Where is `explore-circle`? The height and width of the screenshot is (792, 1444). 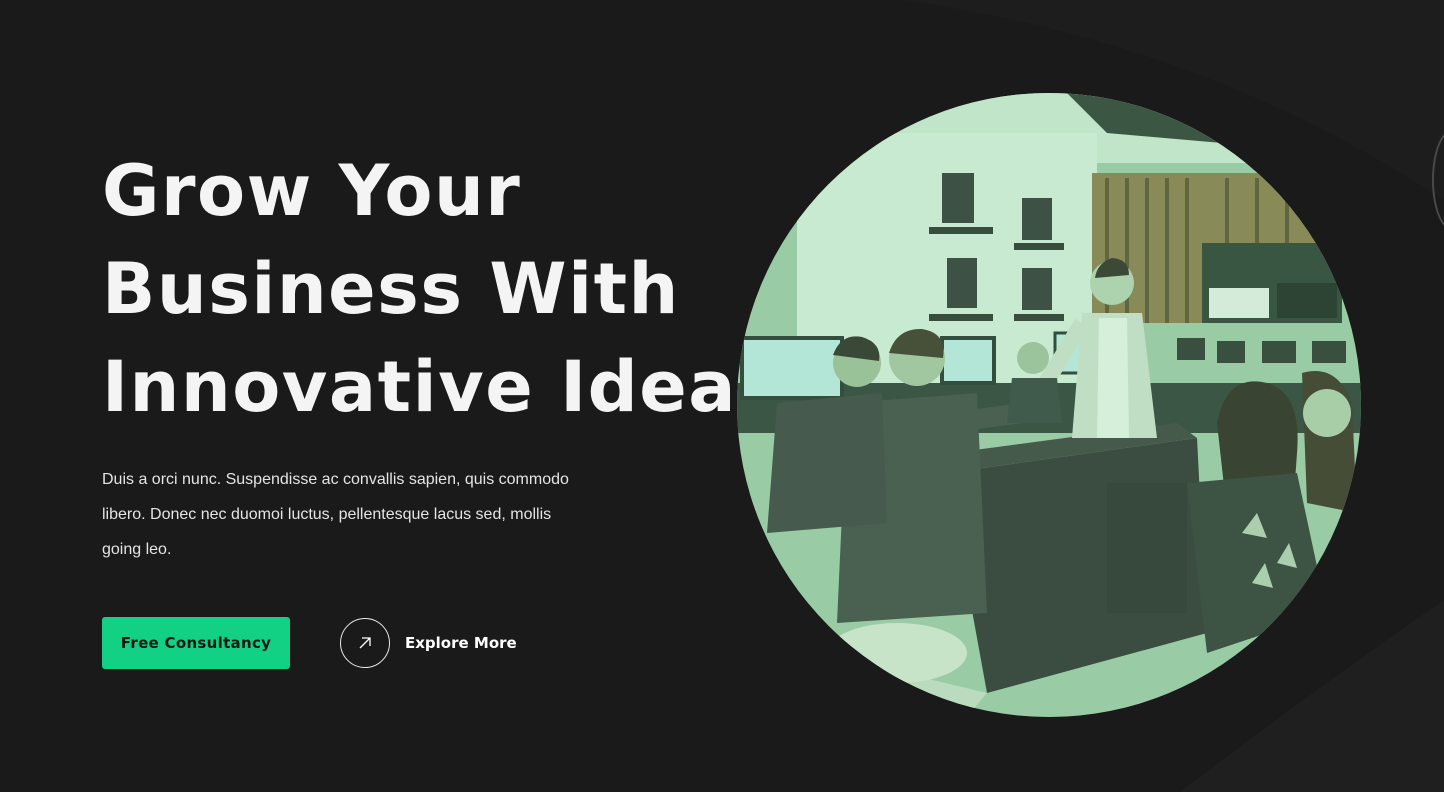
explore-circle is located at coordinates (365, 643).